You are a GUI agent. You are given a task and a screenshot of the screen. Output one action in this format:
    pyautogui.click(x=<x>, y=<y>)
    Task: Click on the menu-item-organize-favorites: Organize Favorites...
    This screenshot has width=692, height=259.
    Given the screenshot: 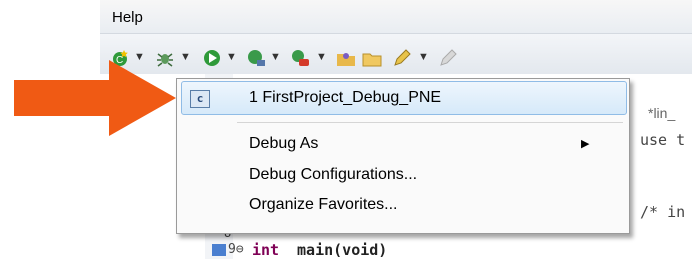 What is the action you would take?
    pyautogui.click(x=323, y=205)
    